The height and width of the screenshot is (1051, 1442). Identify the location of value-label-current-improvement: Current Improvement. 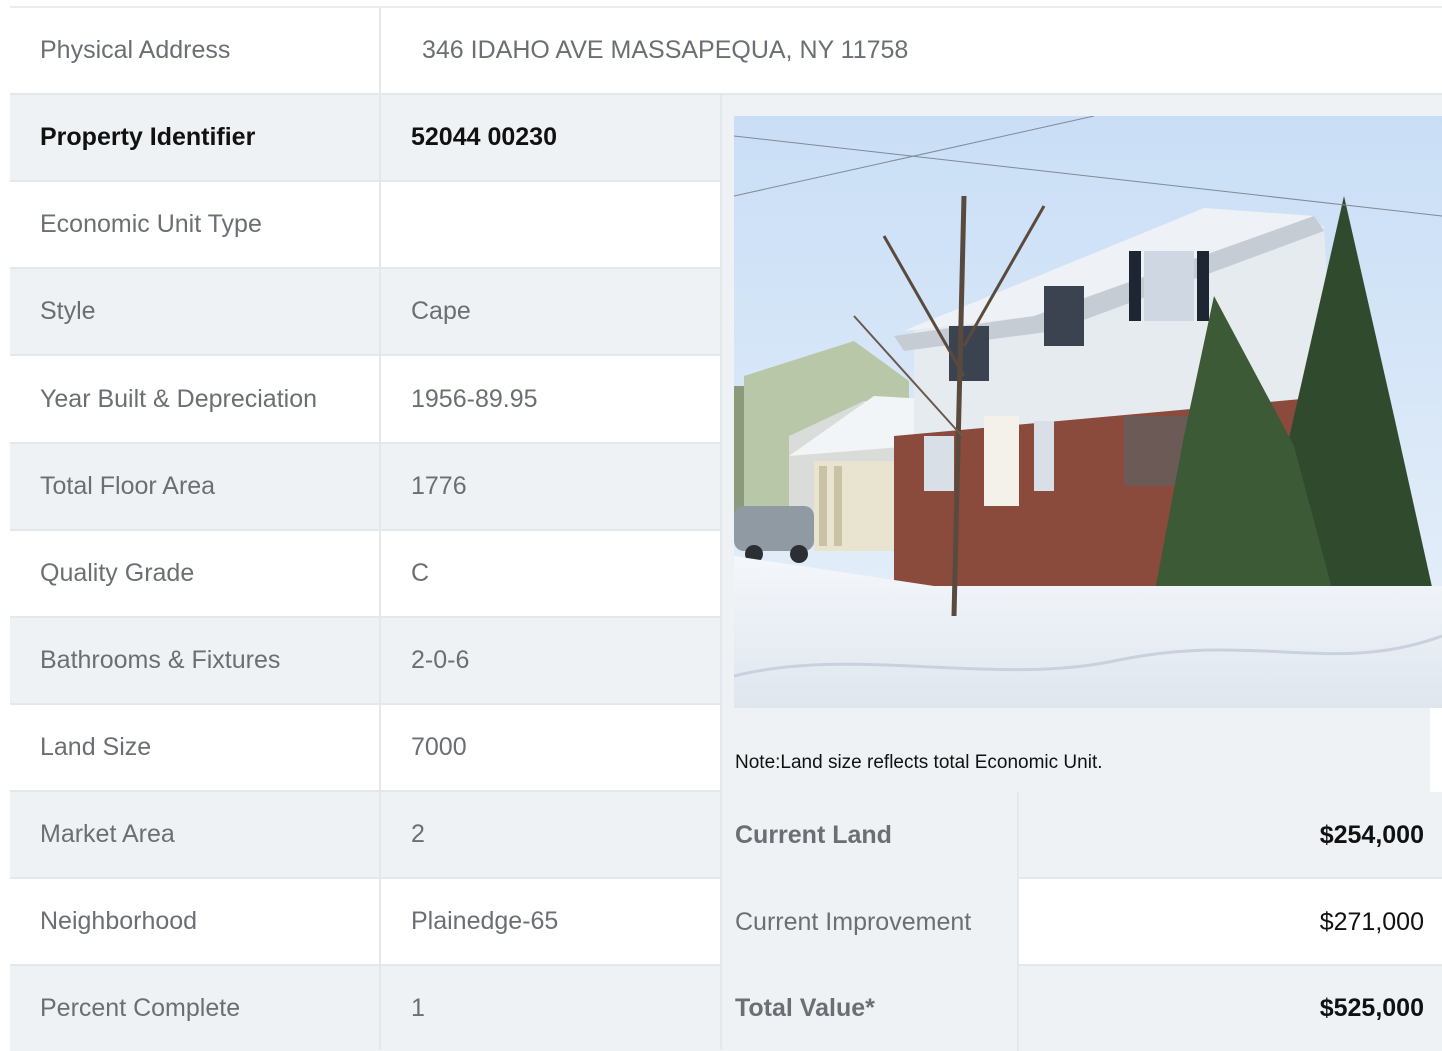
(870, 922).